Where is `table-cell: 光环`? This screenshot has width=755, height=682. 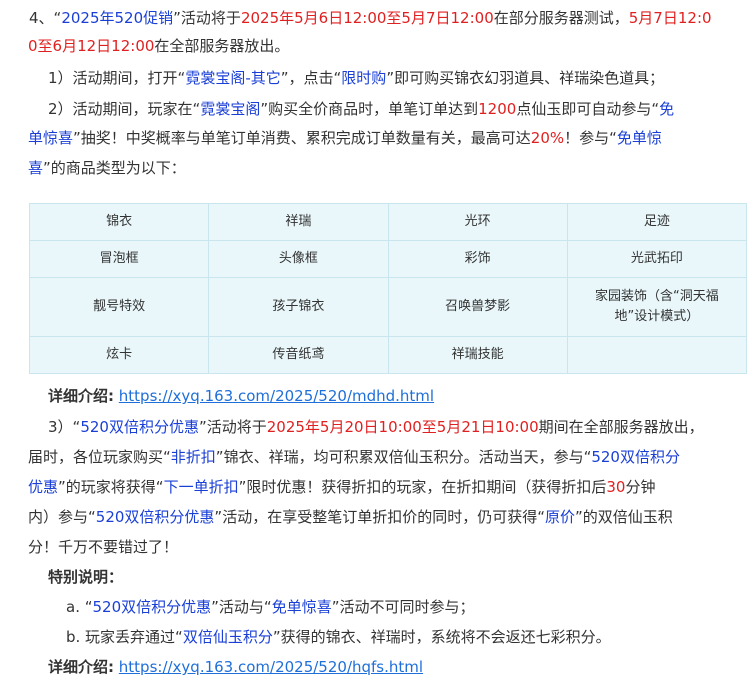
table-cell: 光环 is located at coordinates (477, 222).